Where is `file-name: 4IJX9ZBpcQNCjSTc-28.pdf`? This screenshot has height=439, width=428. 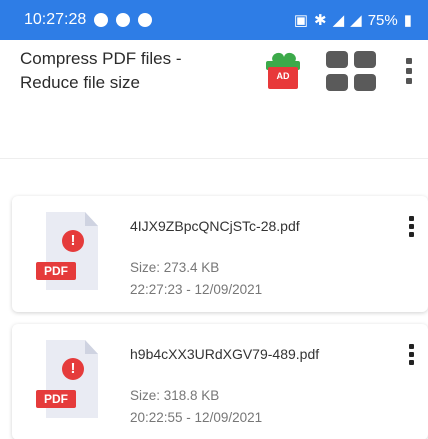 file-name: 4IJX9ZBpcQNCjSTc-28.pdf is located at coordinates (215, 226).